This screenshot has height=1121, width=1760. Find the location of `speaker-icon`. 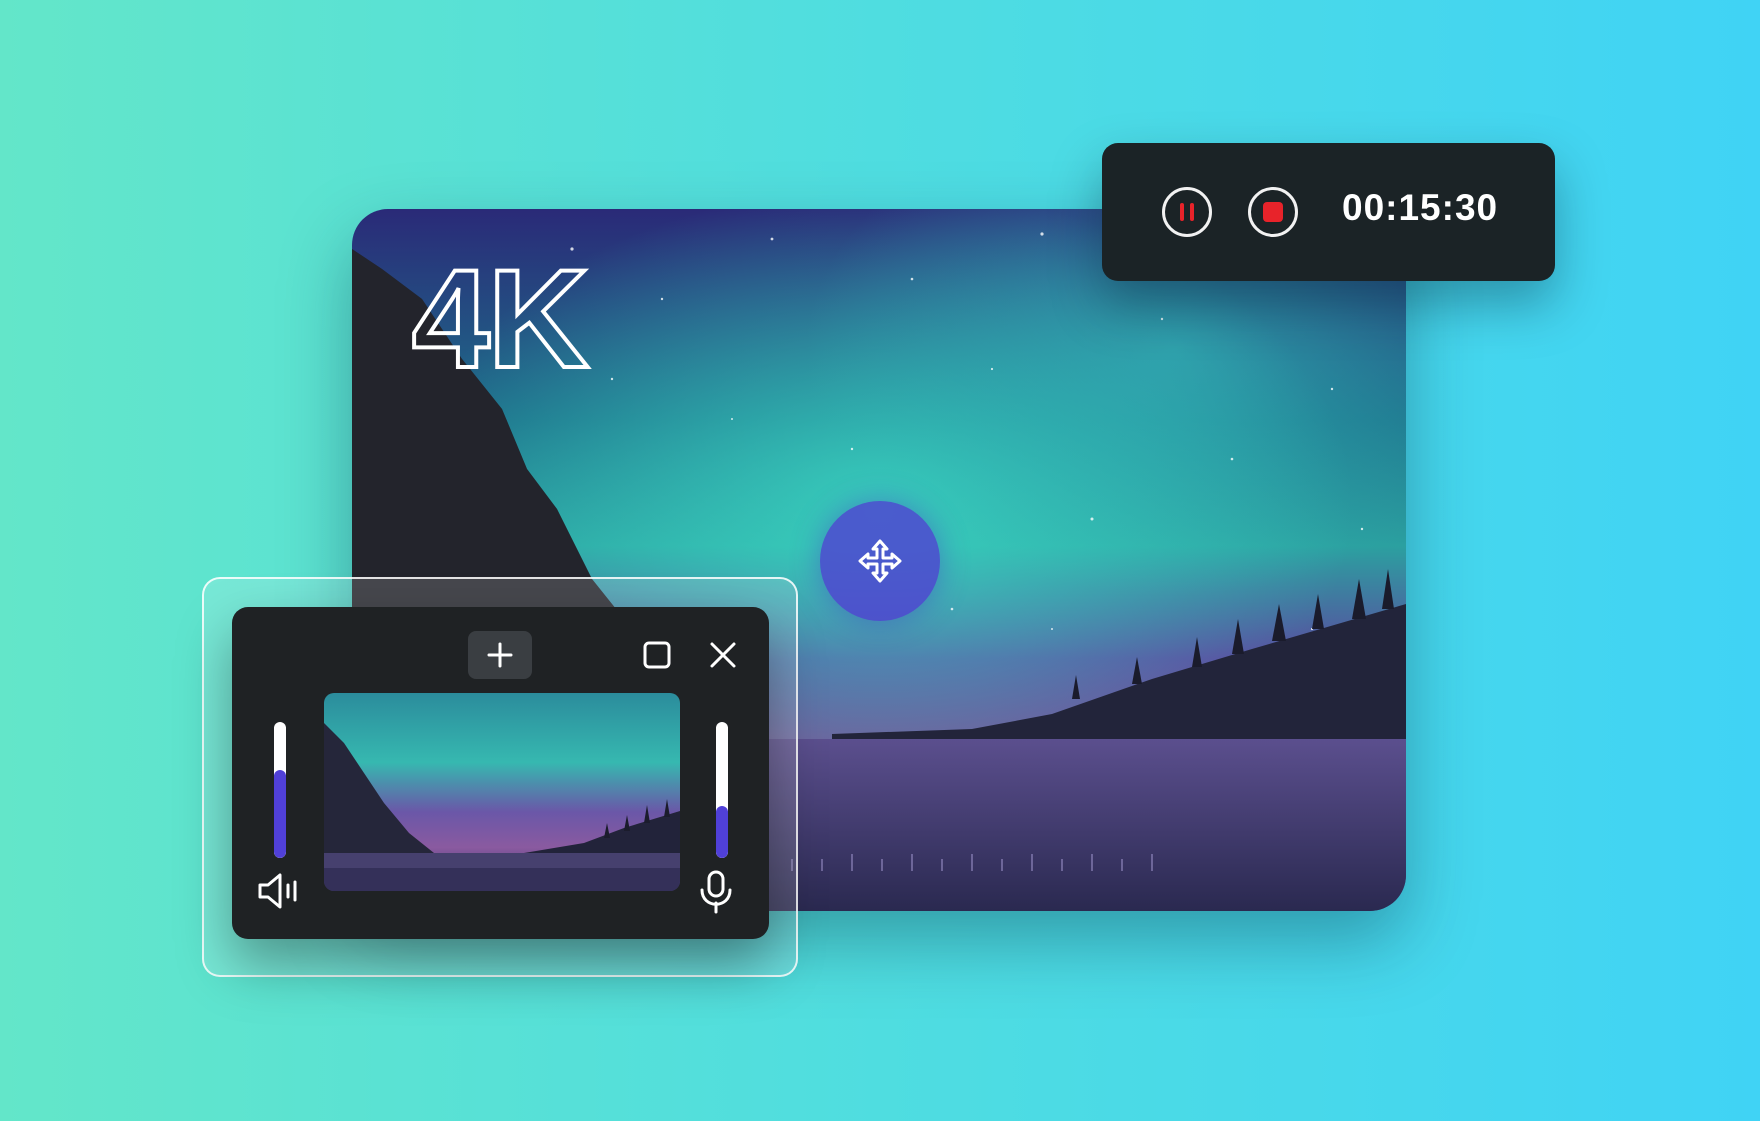

speaker-icon is located at coordinates (280, 891).